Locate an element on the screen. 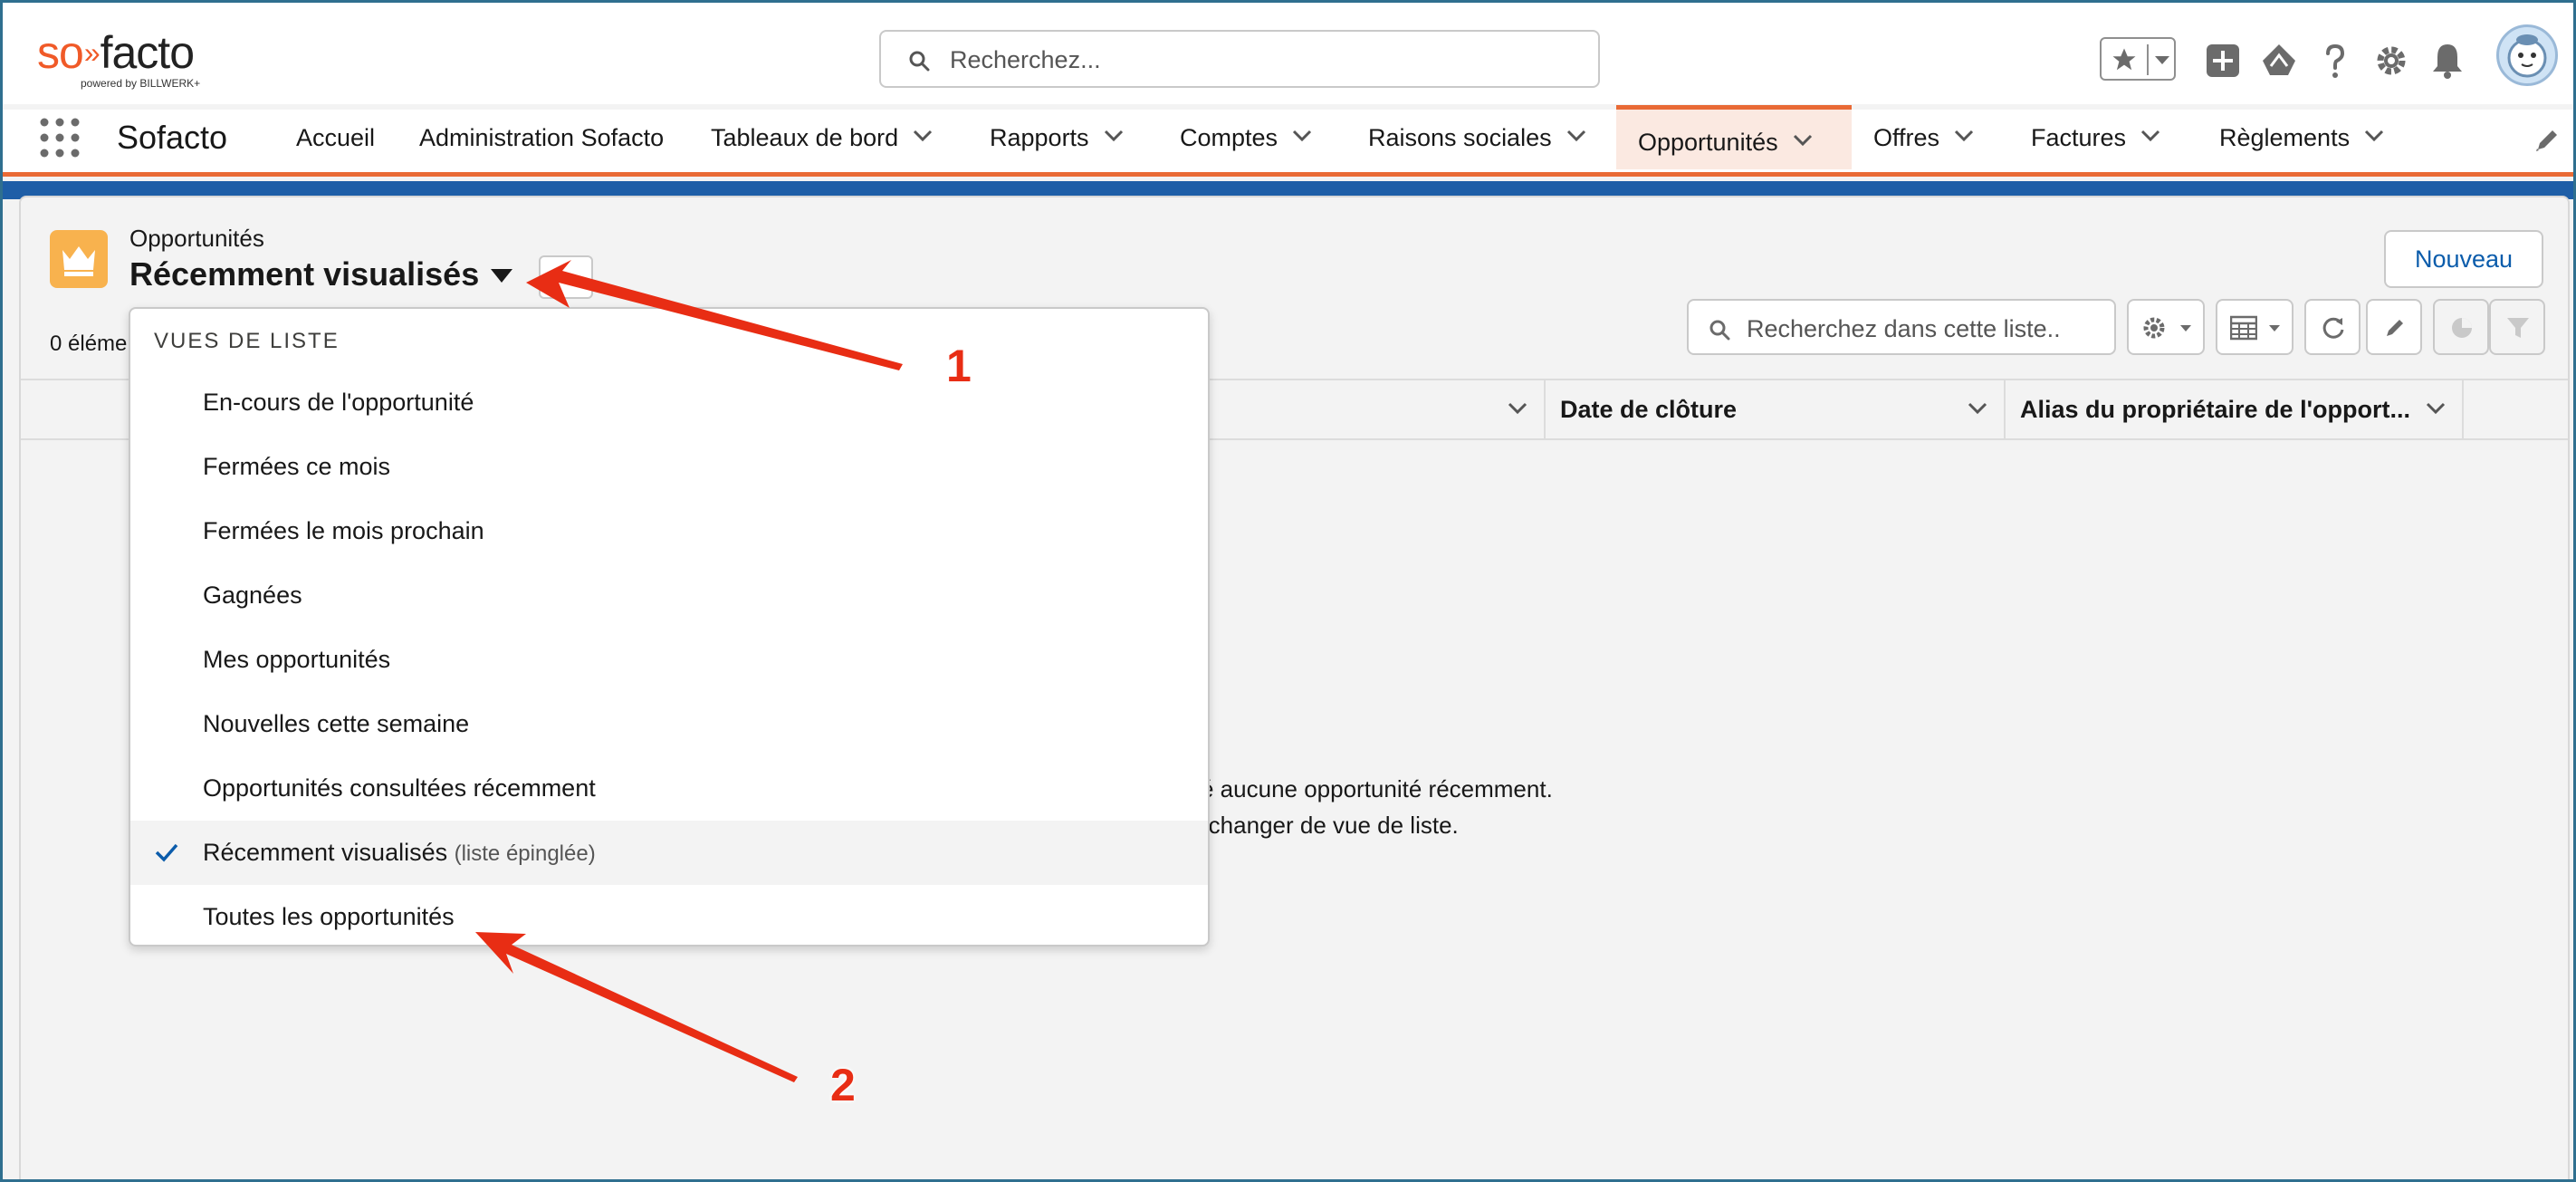 The image size is (2576, 1182). nav-tab-accueil: Accueil is located at coordinates (335, 139).